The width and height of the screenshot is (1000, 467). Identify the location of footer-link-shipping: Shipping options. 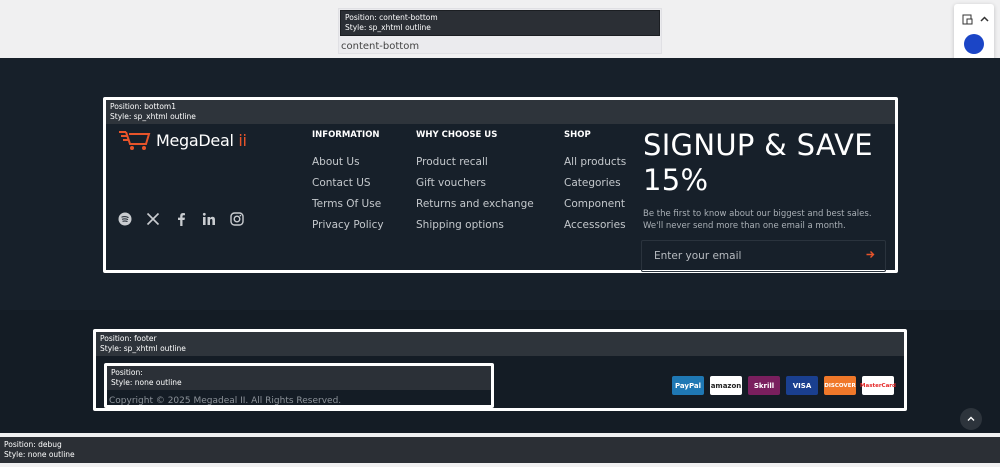
(475, 225).